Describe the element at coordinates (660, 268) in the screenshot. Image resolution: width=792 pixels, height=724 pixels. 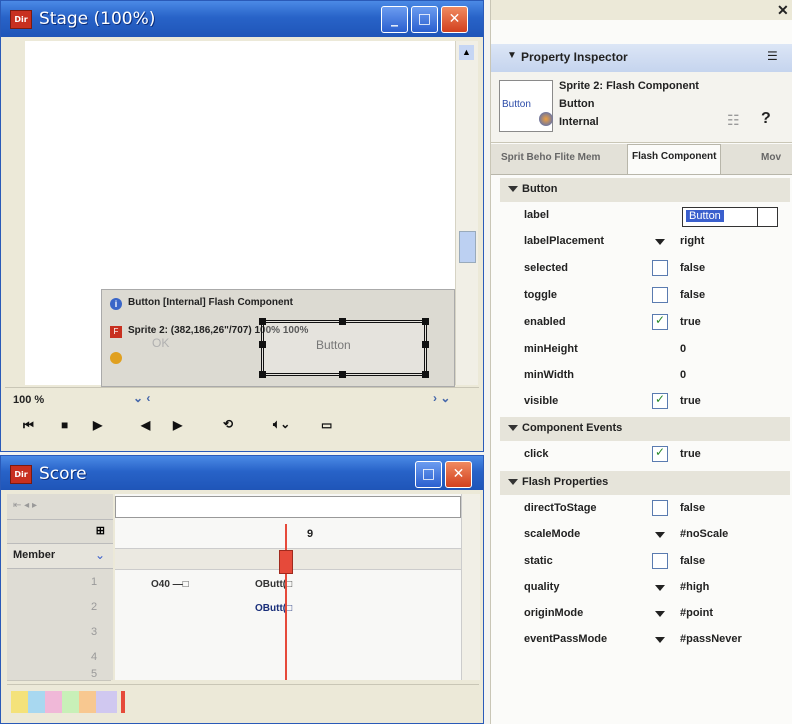
I see `selected-checkbox` at that location.